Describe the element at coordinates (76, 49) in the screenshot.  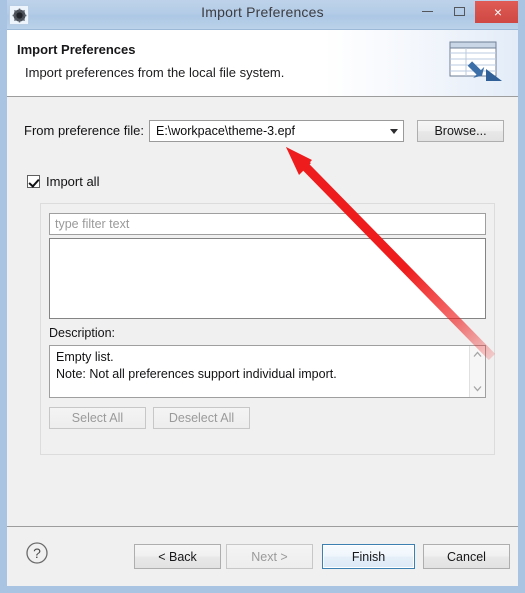
I see `banner-title: Import Preferences` at that location.